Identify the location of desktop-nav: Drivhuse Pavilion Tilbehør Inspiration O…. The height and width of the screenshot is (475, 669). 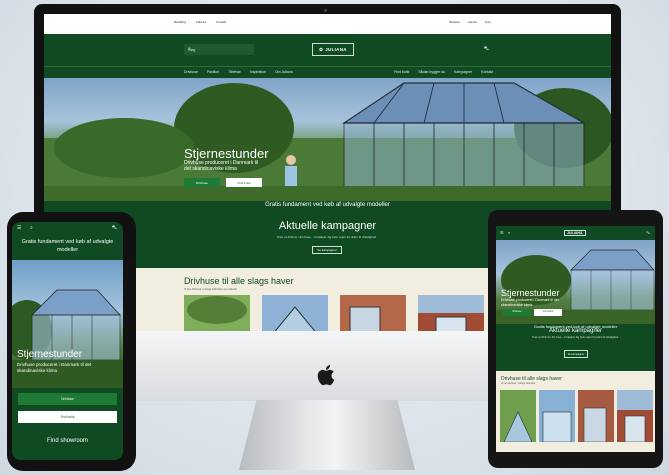
(327, 72).